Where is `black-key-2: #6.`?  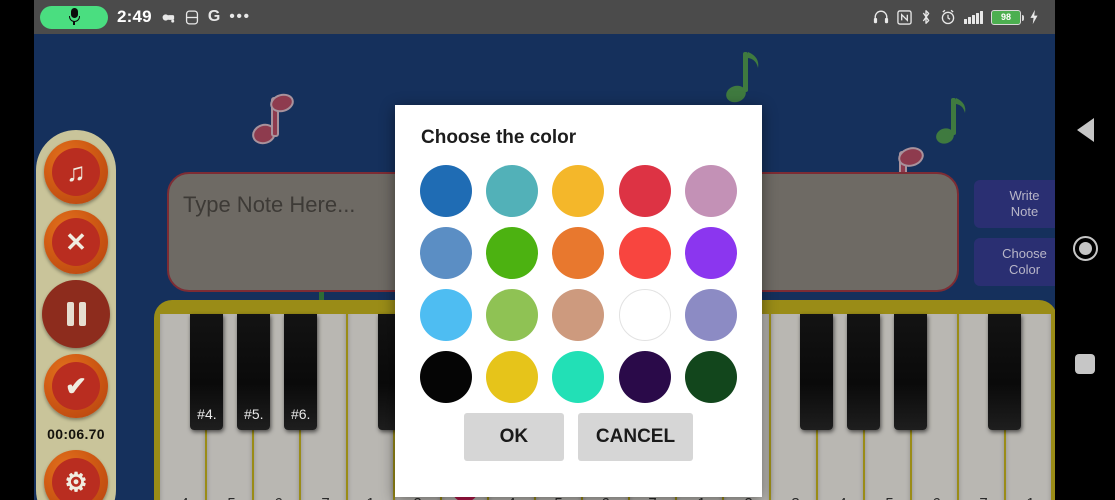
black-key-2: #6. is located at coordinates (301, 372).